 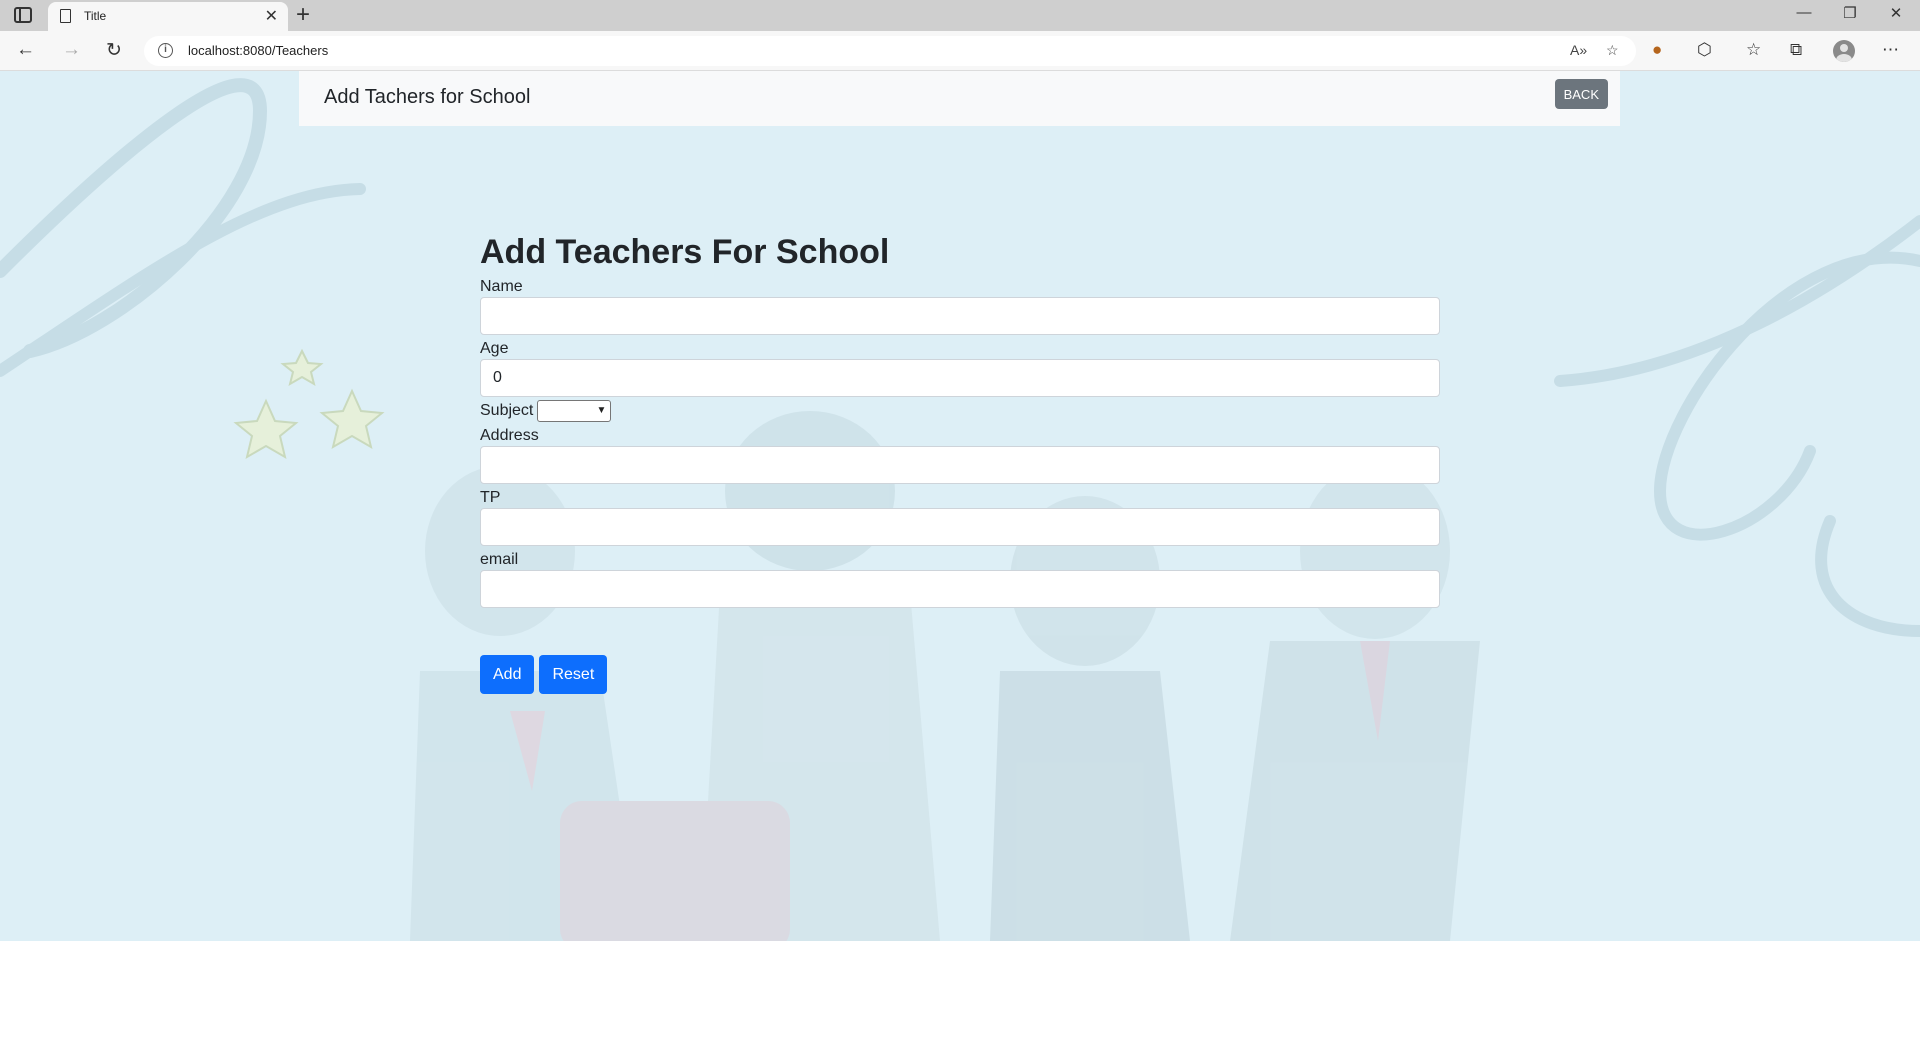 What do you see at coordinates (960, 589) in the screenshot?
I see `email-input` at bounding box center [960, 589].